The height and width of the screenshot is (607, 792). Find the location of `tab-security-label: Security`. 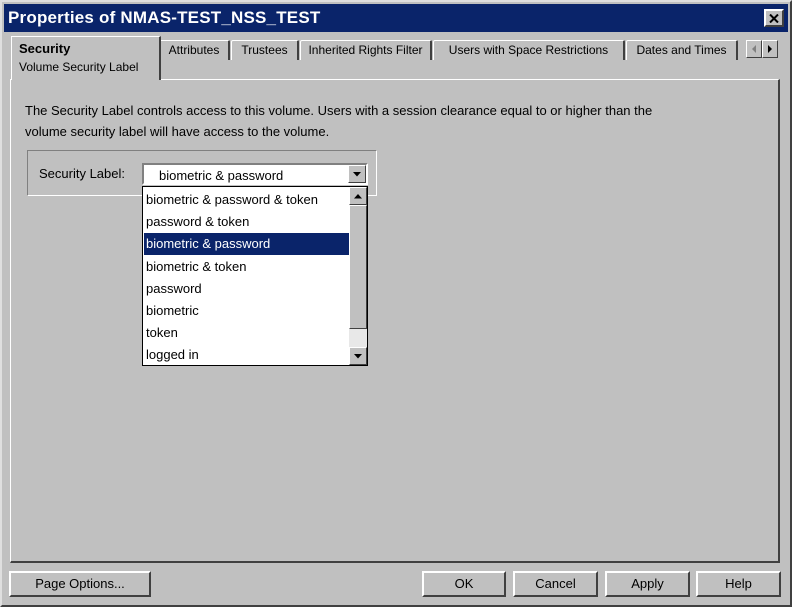

tab-security-label: Security is located at coordinates (45, 48).